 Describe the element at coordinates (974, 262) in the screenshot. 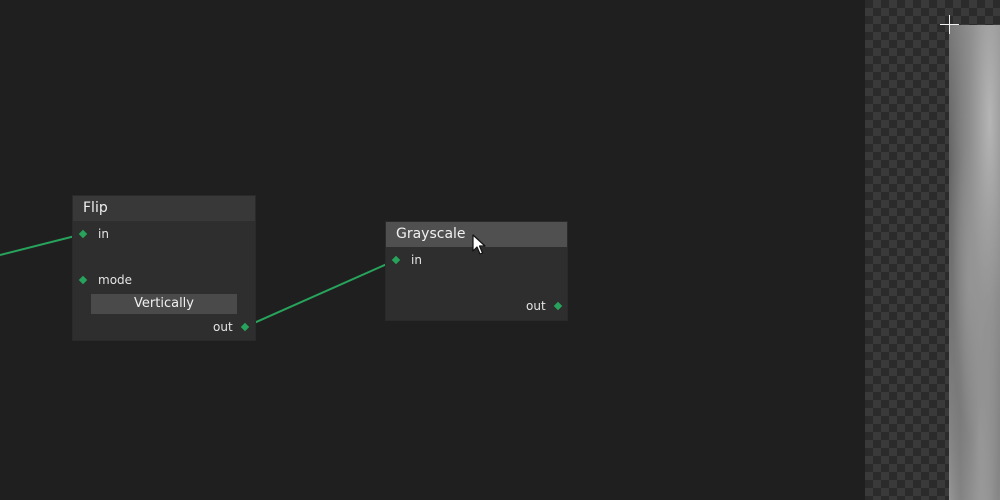

I see `preview-image` at that location.